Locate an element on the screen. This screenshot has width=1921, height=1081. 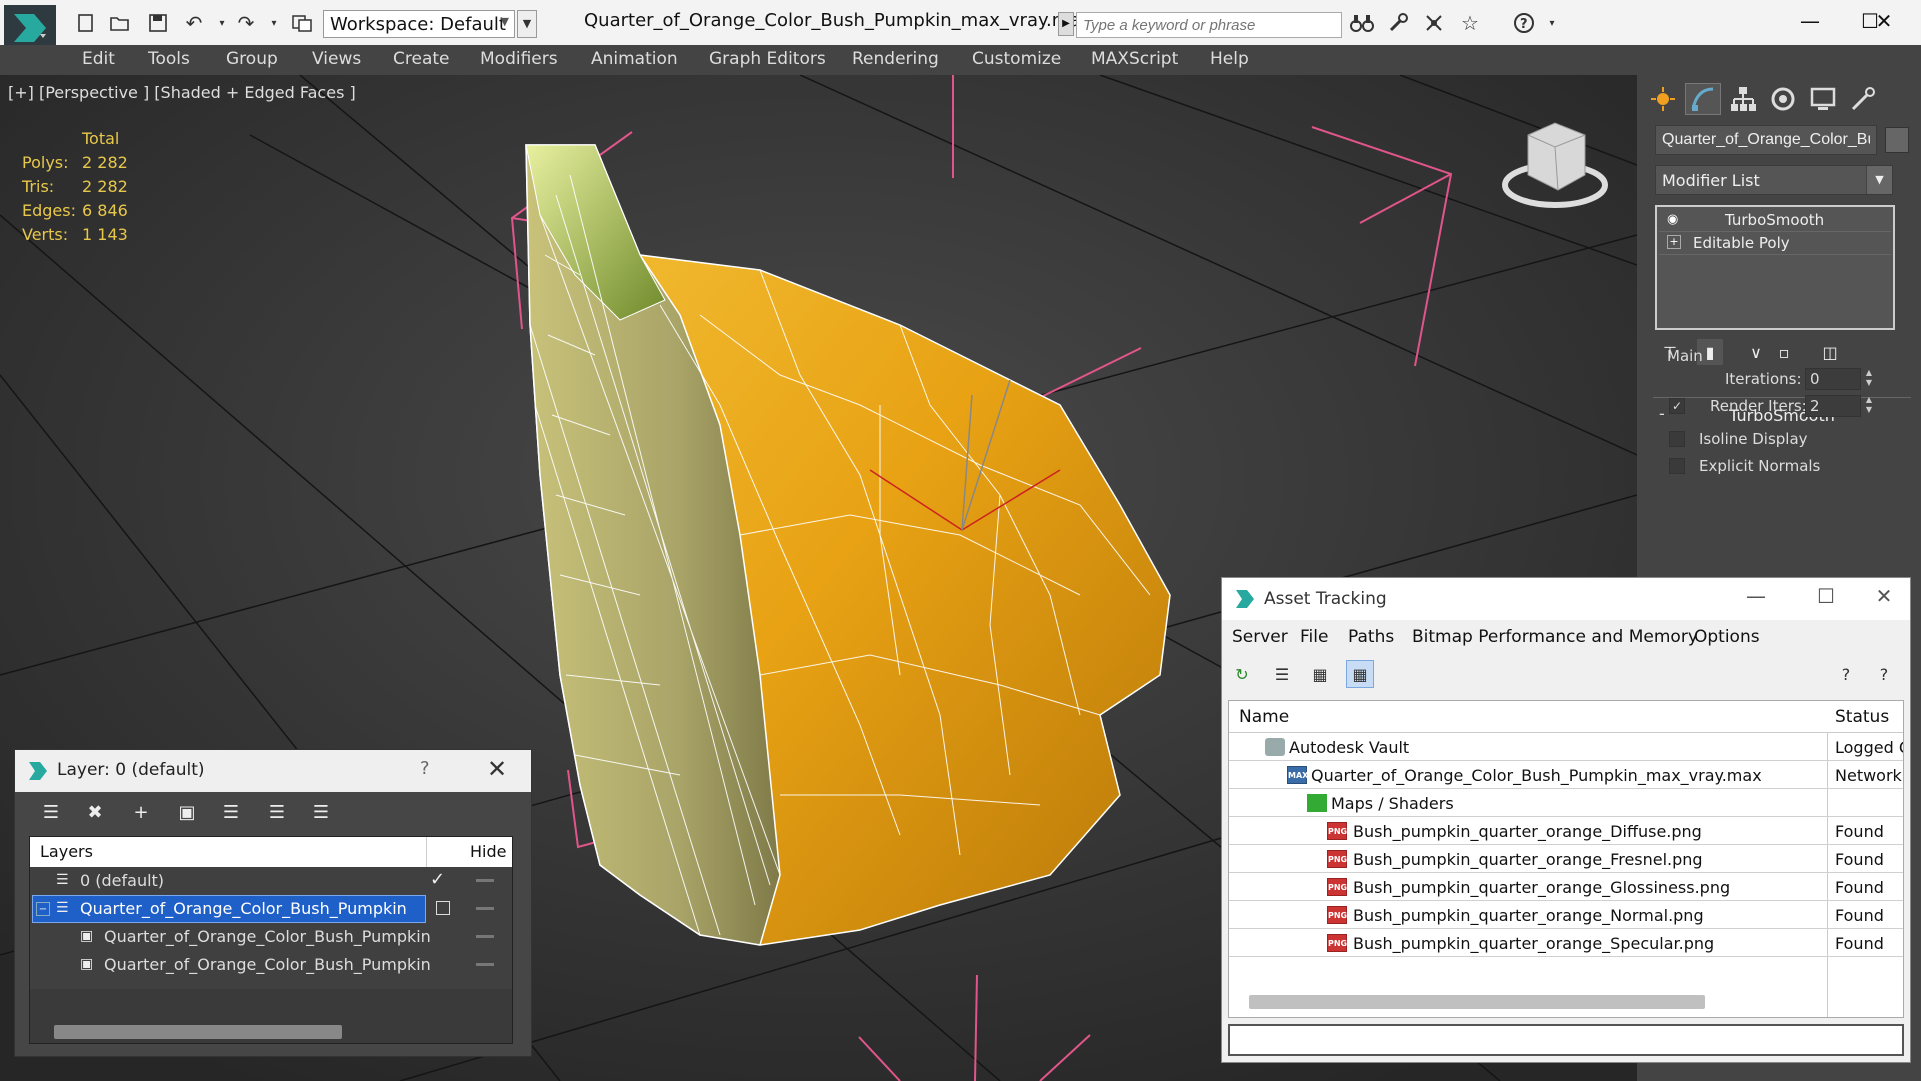
thumbnail-view-icon: ▦ is located at coordinates (1320, 674).